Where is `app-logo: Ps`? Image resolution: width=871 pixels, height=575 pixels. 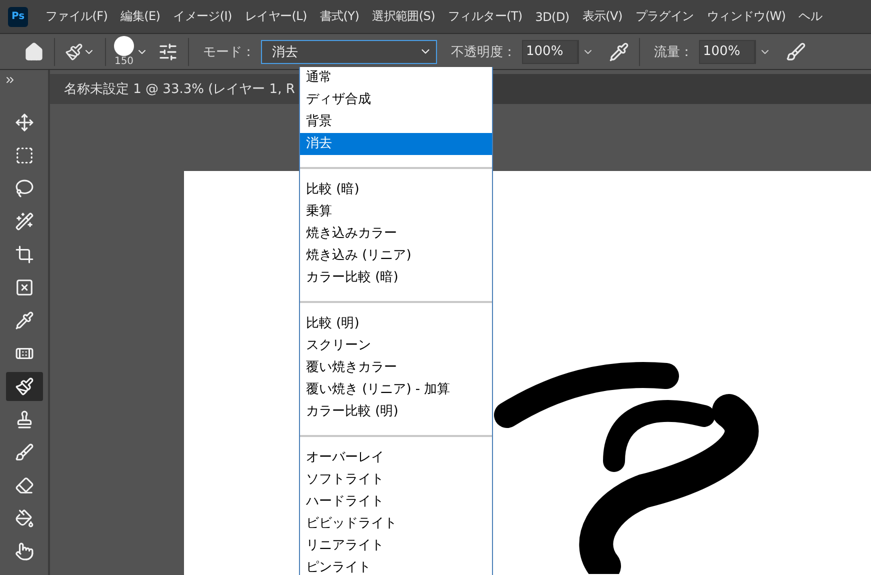 app-logo: Ps is located at coordinates (18, 16).